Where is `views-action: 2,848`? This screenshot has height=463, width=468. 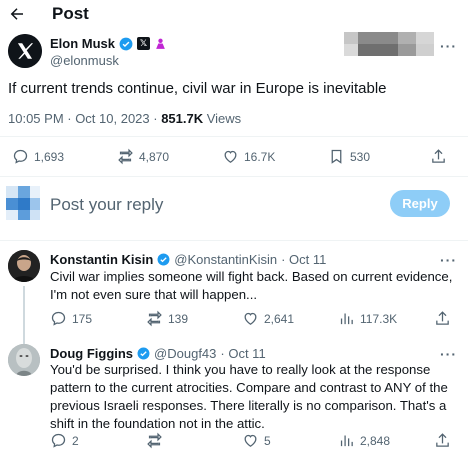
views-action: 2,848 is located at coordinates (364, 440).